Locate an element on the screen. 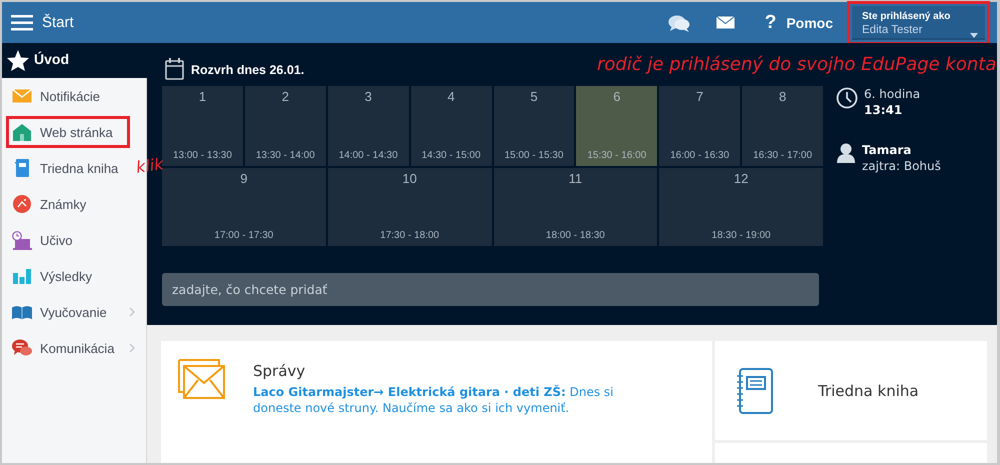 The height and width of the screenshot is (465, 1000). lesson-slot: 9 17:00 - 17:30 is located at coordinates (244, 207).